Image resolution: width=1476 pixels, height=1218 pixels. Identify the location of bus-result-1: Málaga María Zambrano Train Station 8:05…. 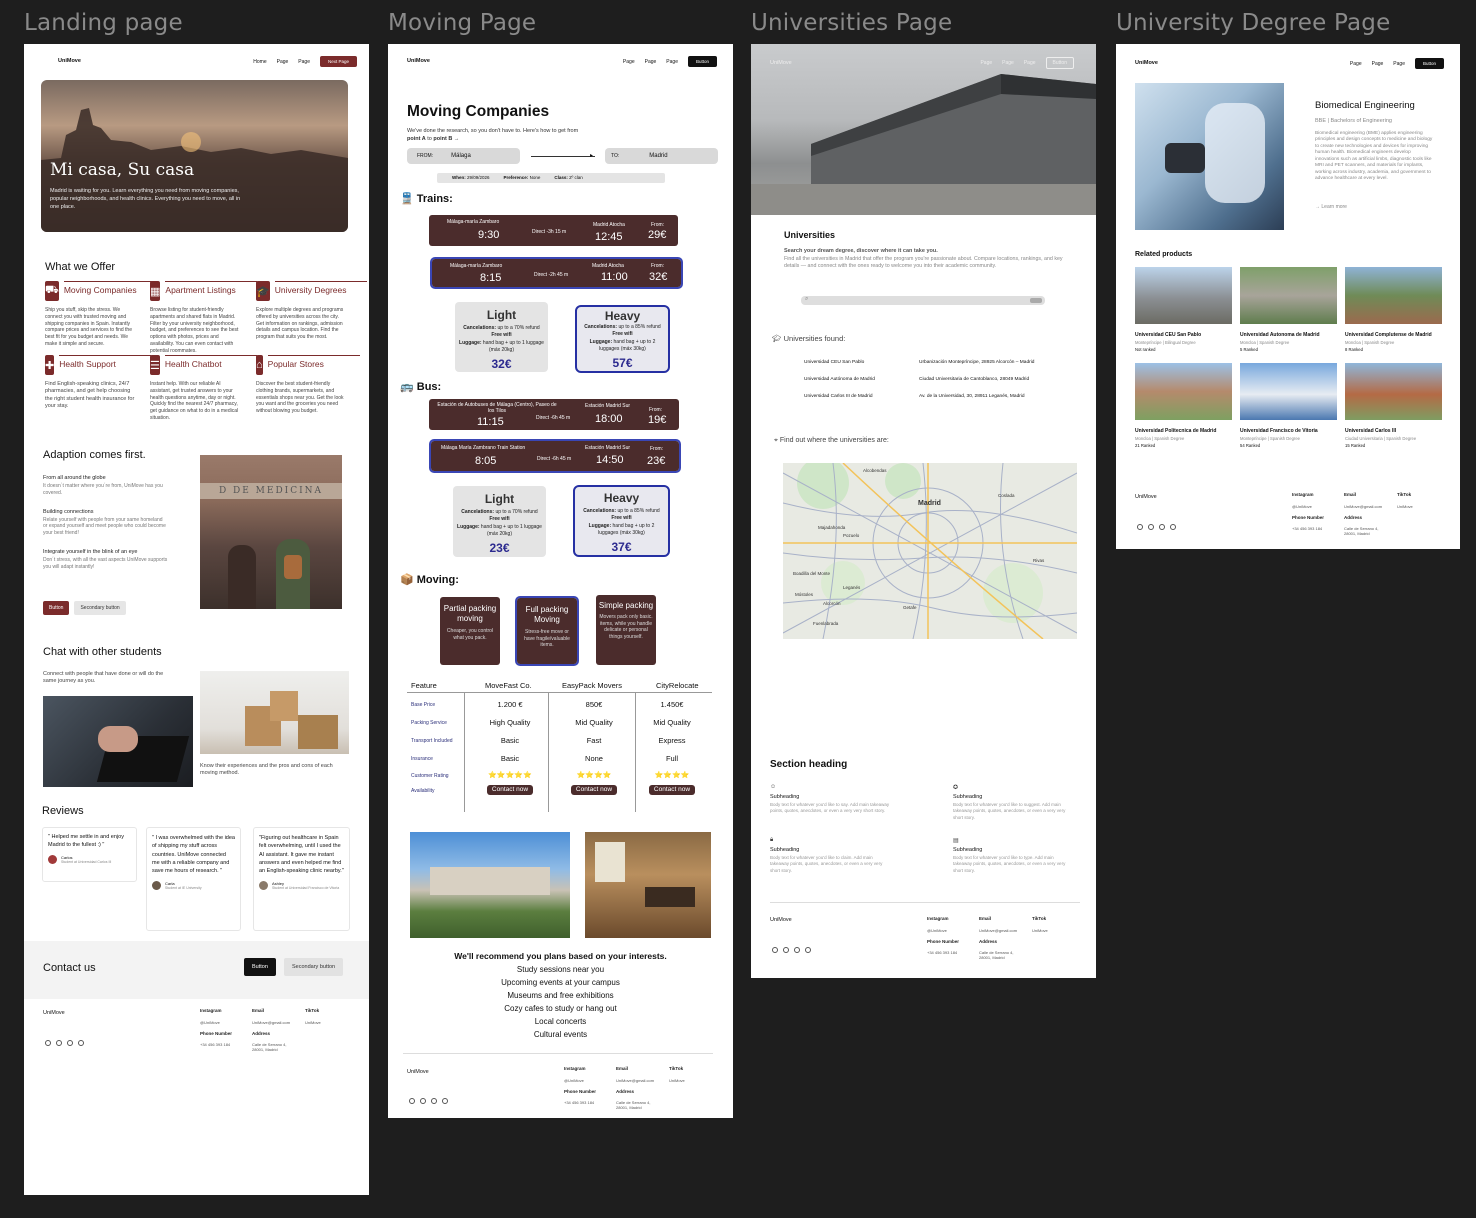
(555, 456).